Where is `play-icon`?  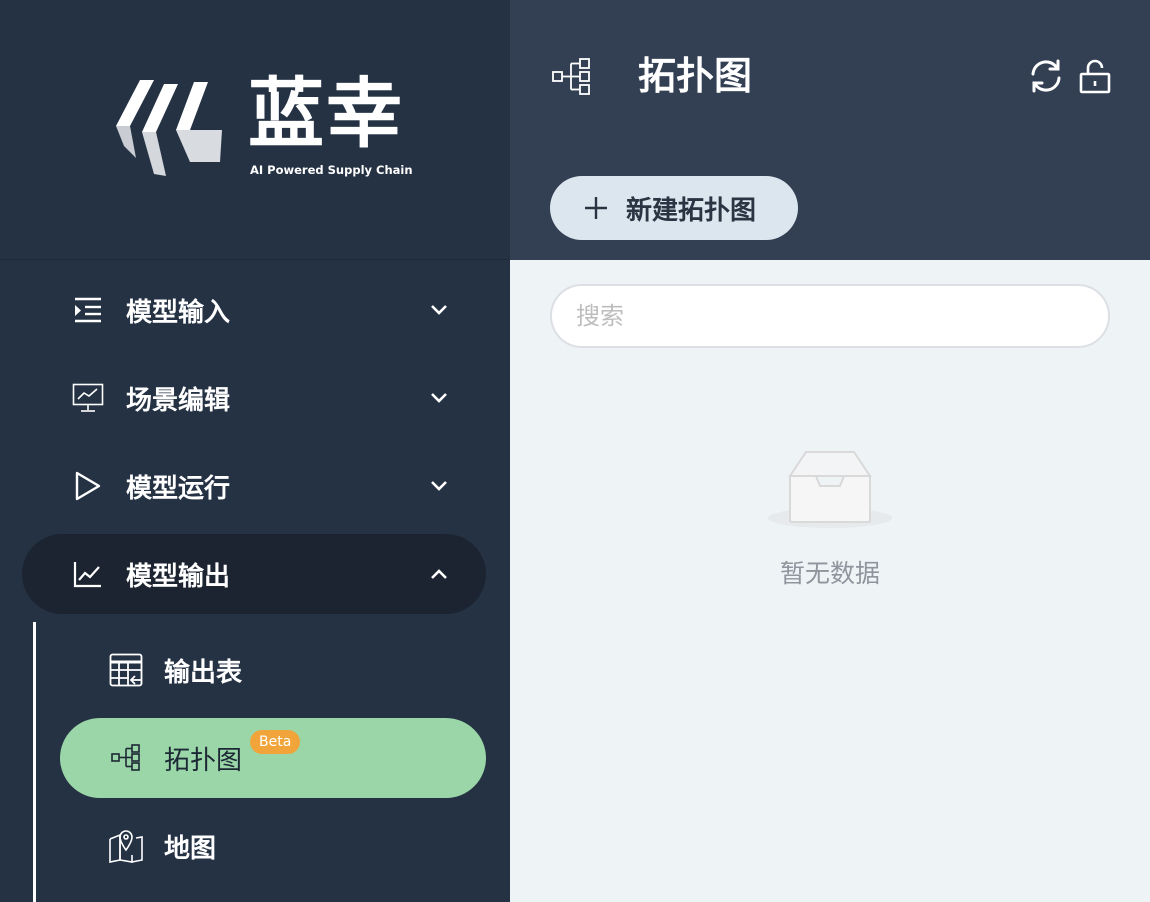 play-icon is located at coordinates (88, 486).